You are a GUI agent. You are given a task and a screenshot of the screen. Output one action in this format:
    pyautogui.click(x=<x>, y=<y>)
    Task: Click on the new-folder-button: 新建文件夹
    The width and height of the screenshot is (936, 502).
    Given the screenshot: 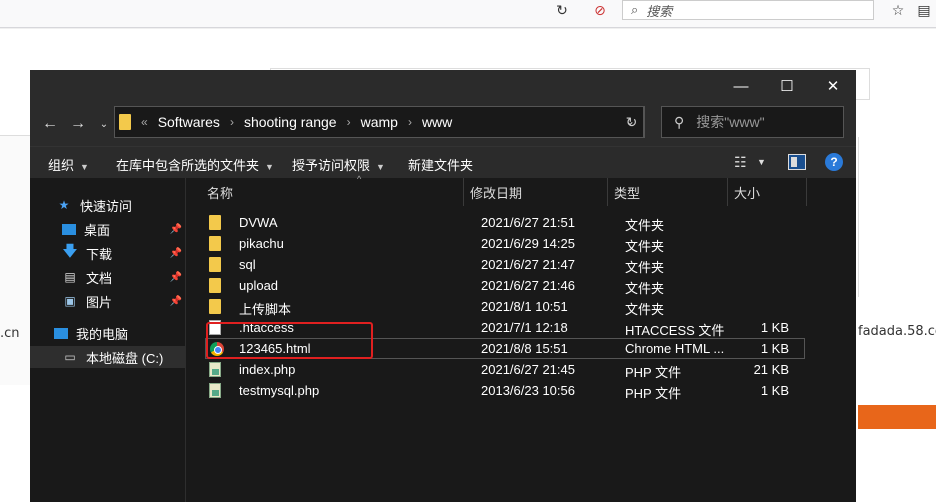 What is the action you would take?
    pyautogui.click(x=440, y=164)
    